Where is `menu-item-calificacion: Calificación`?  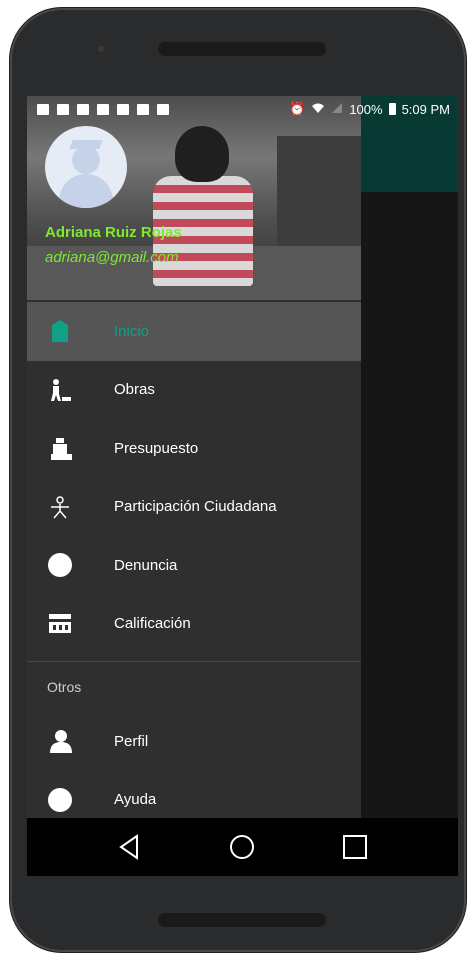
menu-item-calificacion: Calificación is located at coordinates (194, 624).